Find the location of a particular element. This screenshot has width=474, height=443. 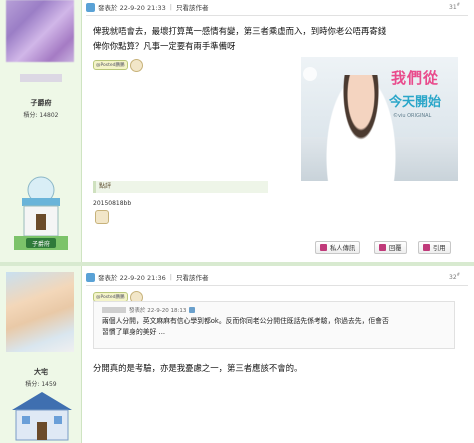

commenter-avatar is located at coordinates (102, 217).